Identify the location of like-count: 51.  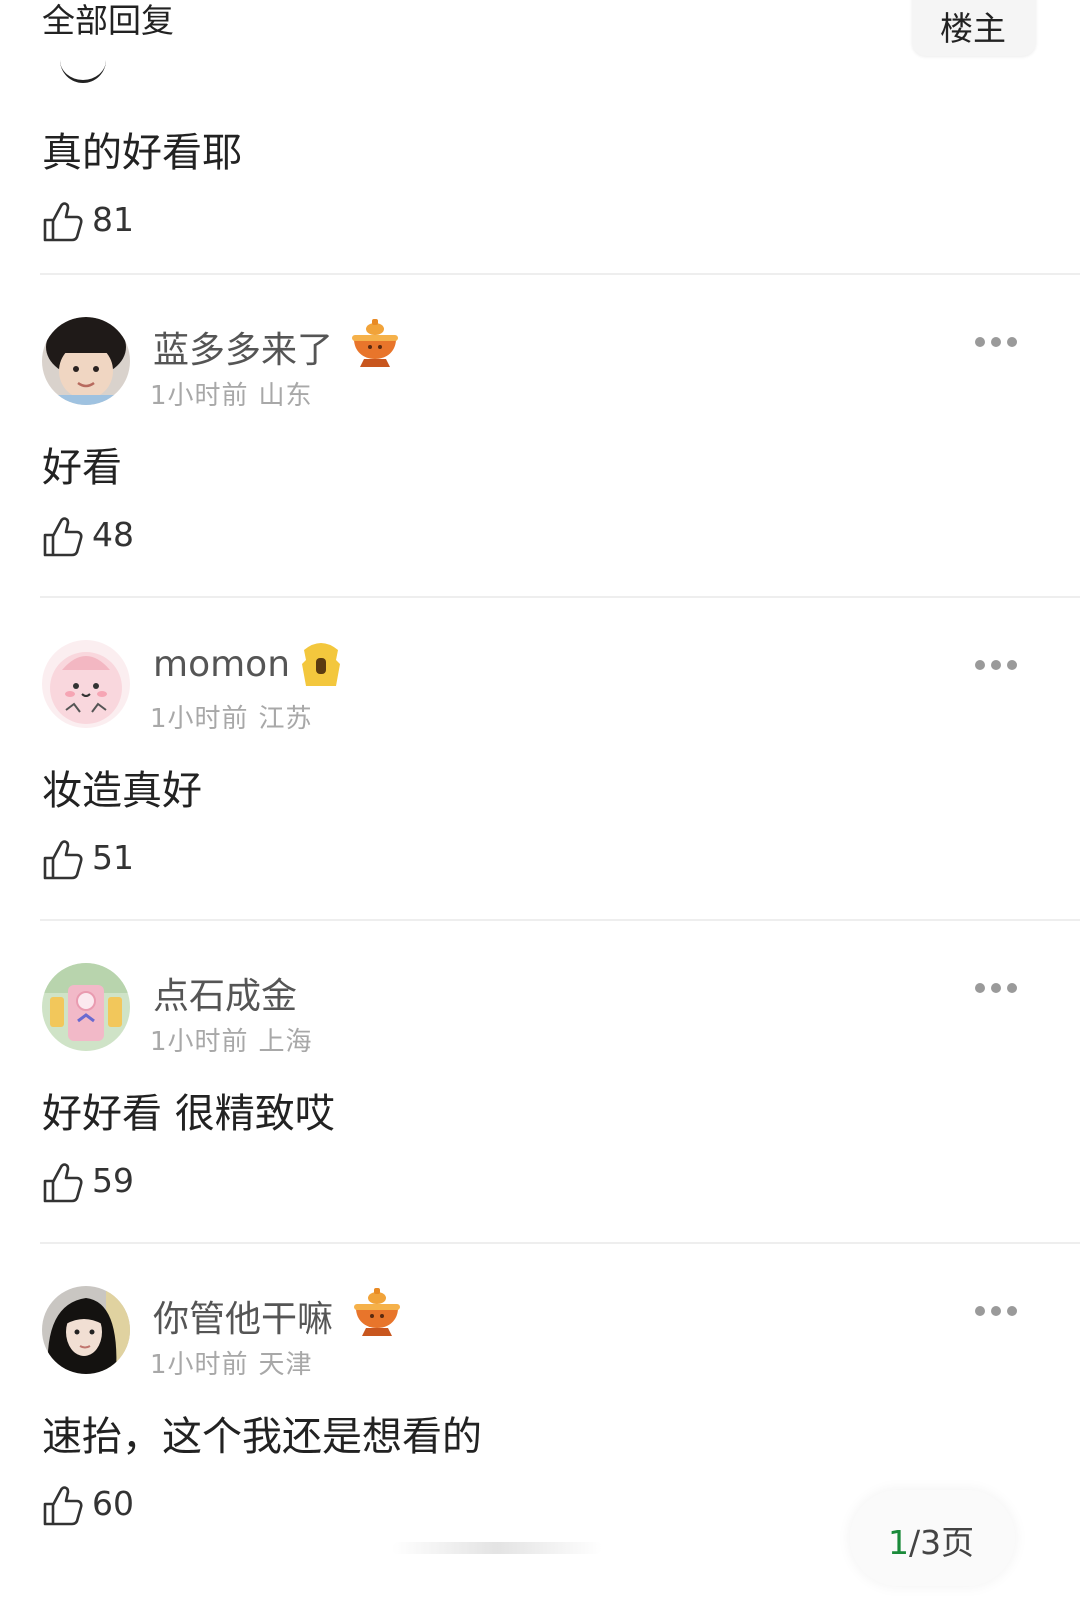
(113, 857).